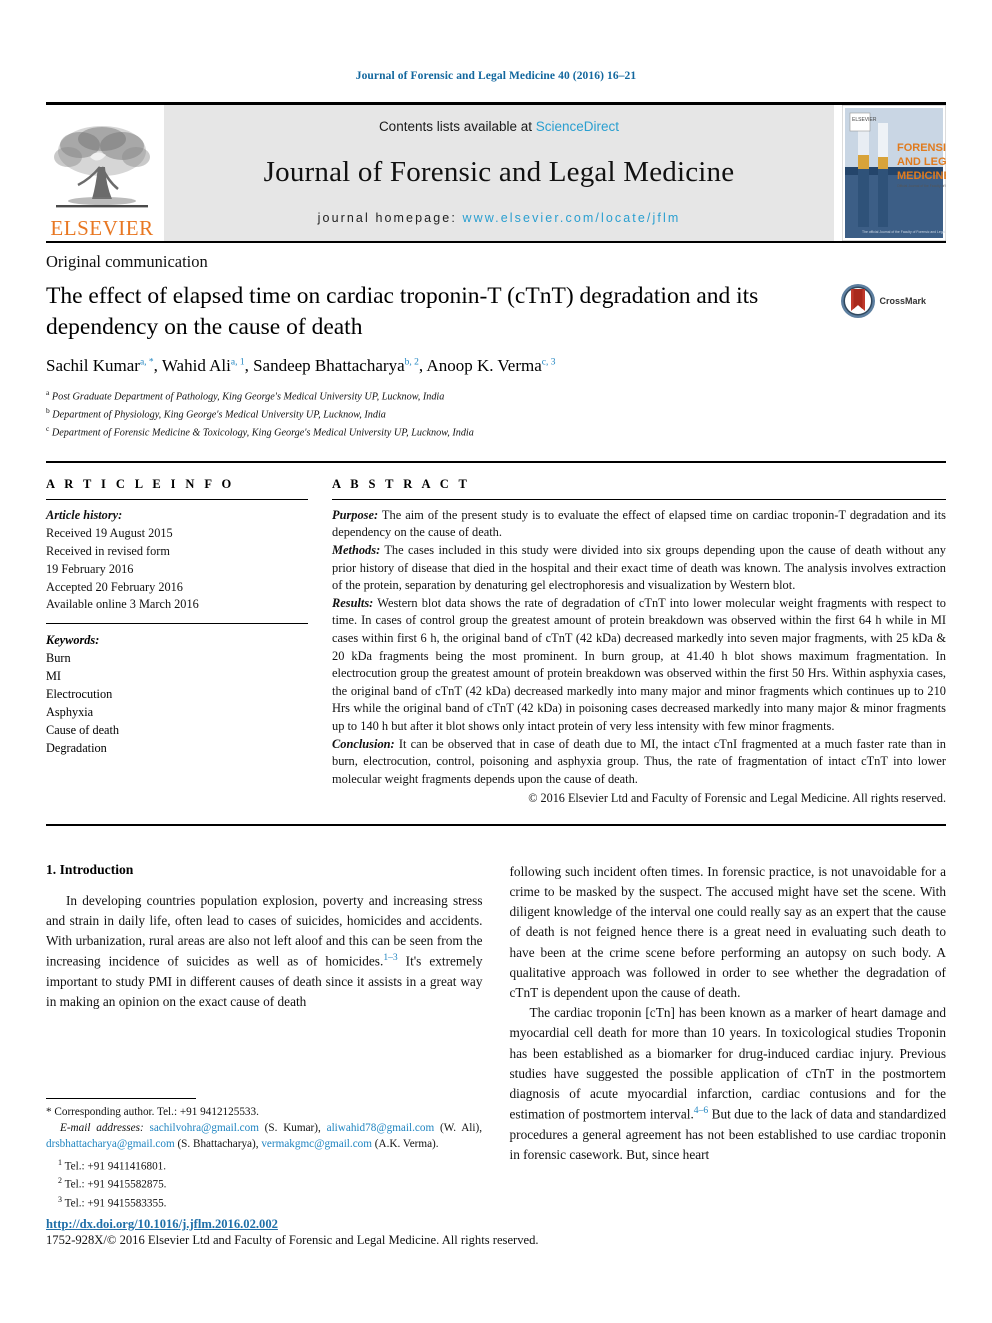 The height and width of the screenshot is (1323, 992). Describe the element at coordinates (115, 1166) in the screenshot. I see `telephone-text: Tel.: +91 9411416801.` at that location.